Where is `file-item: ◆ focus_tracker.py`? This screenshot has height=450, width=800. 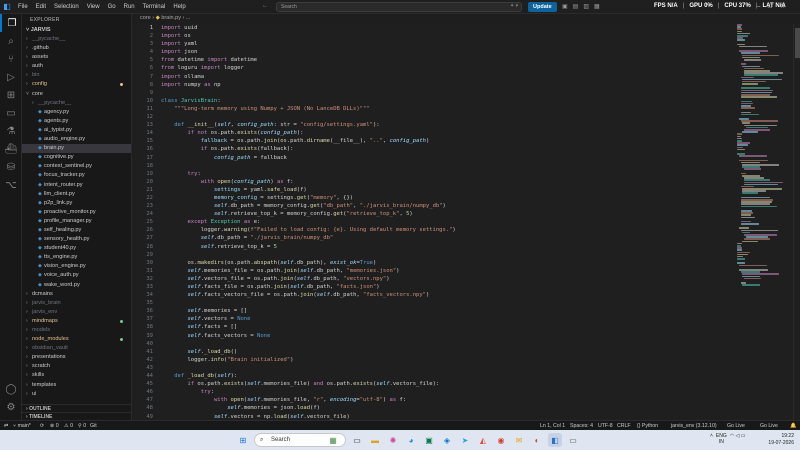 file-item: ◆ focus_tracker.py is located at coordinates (76, 175).